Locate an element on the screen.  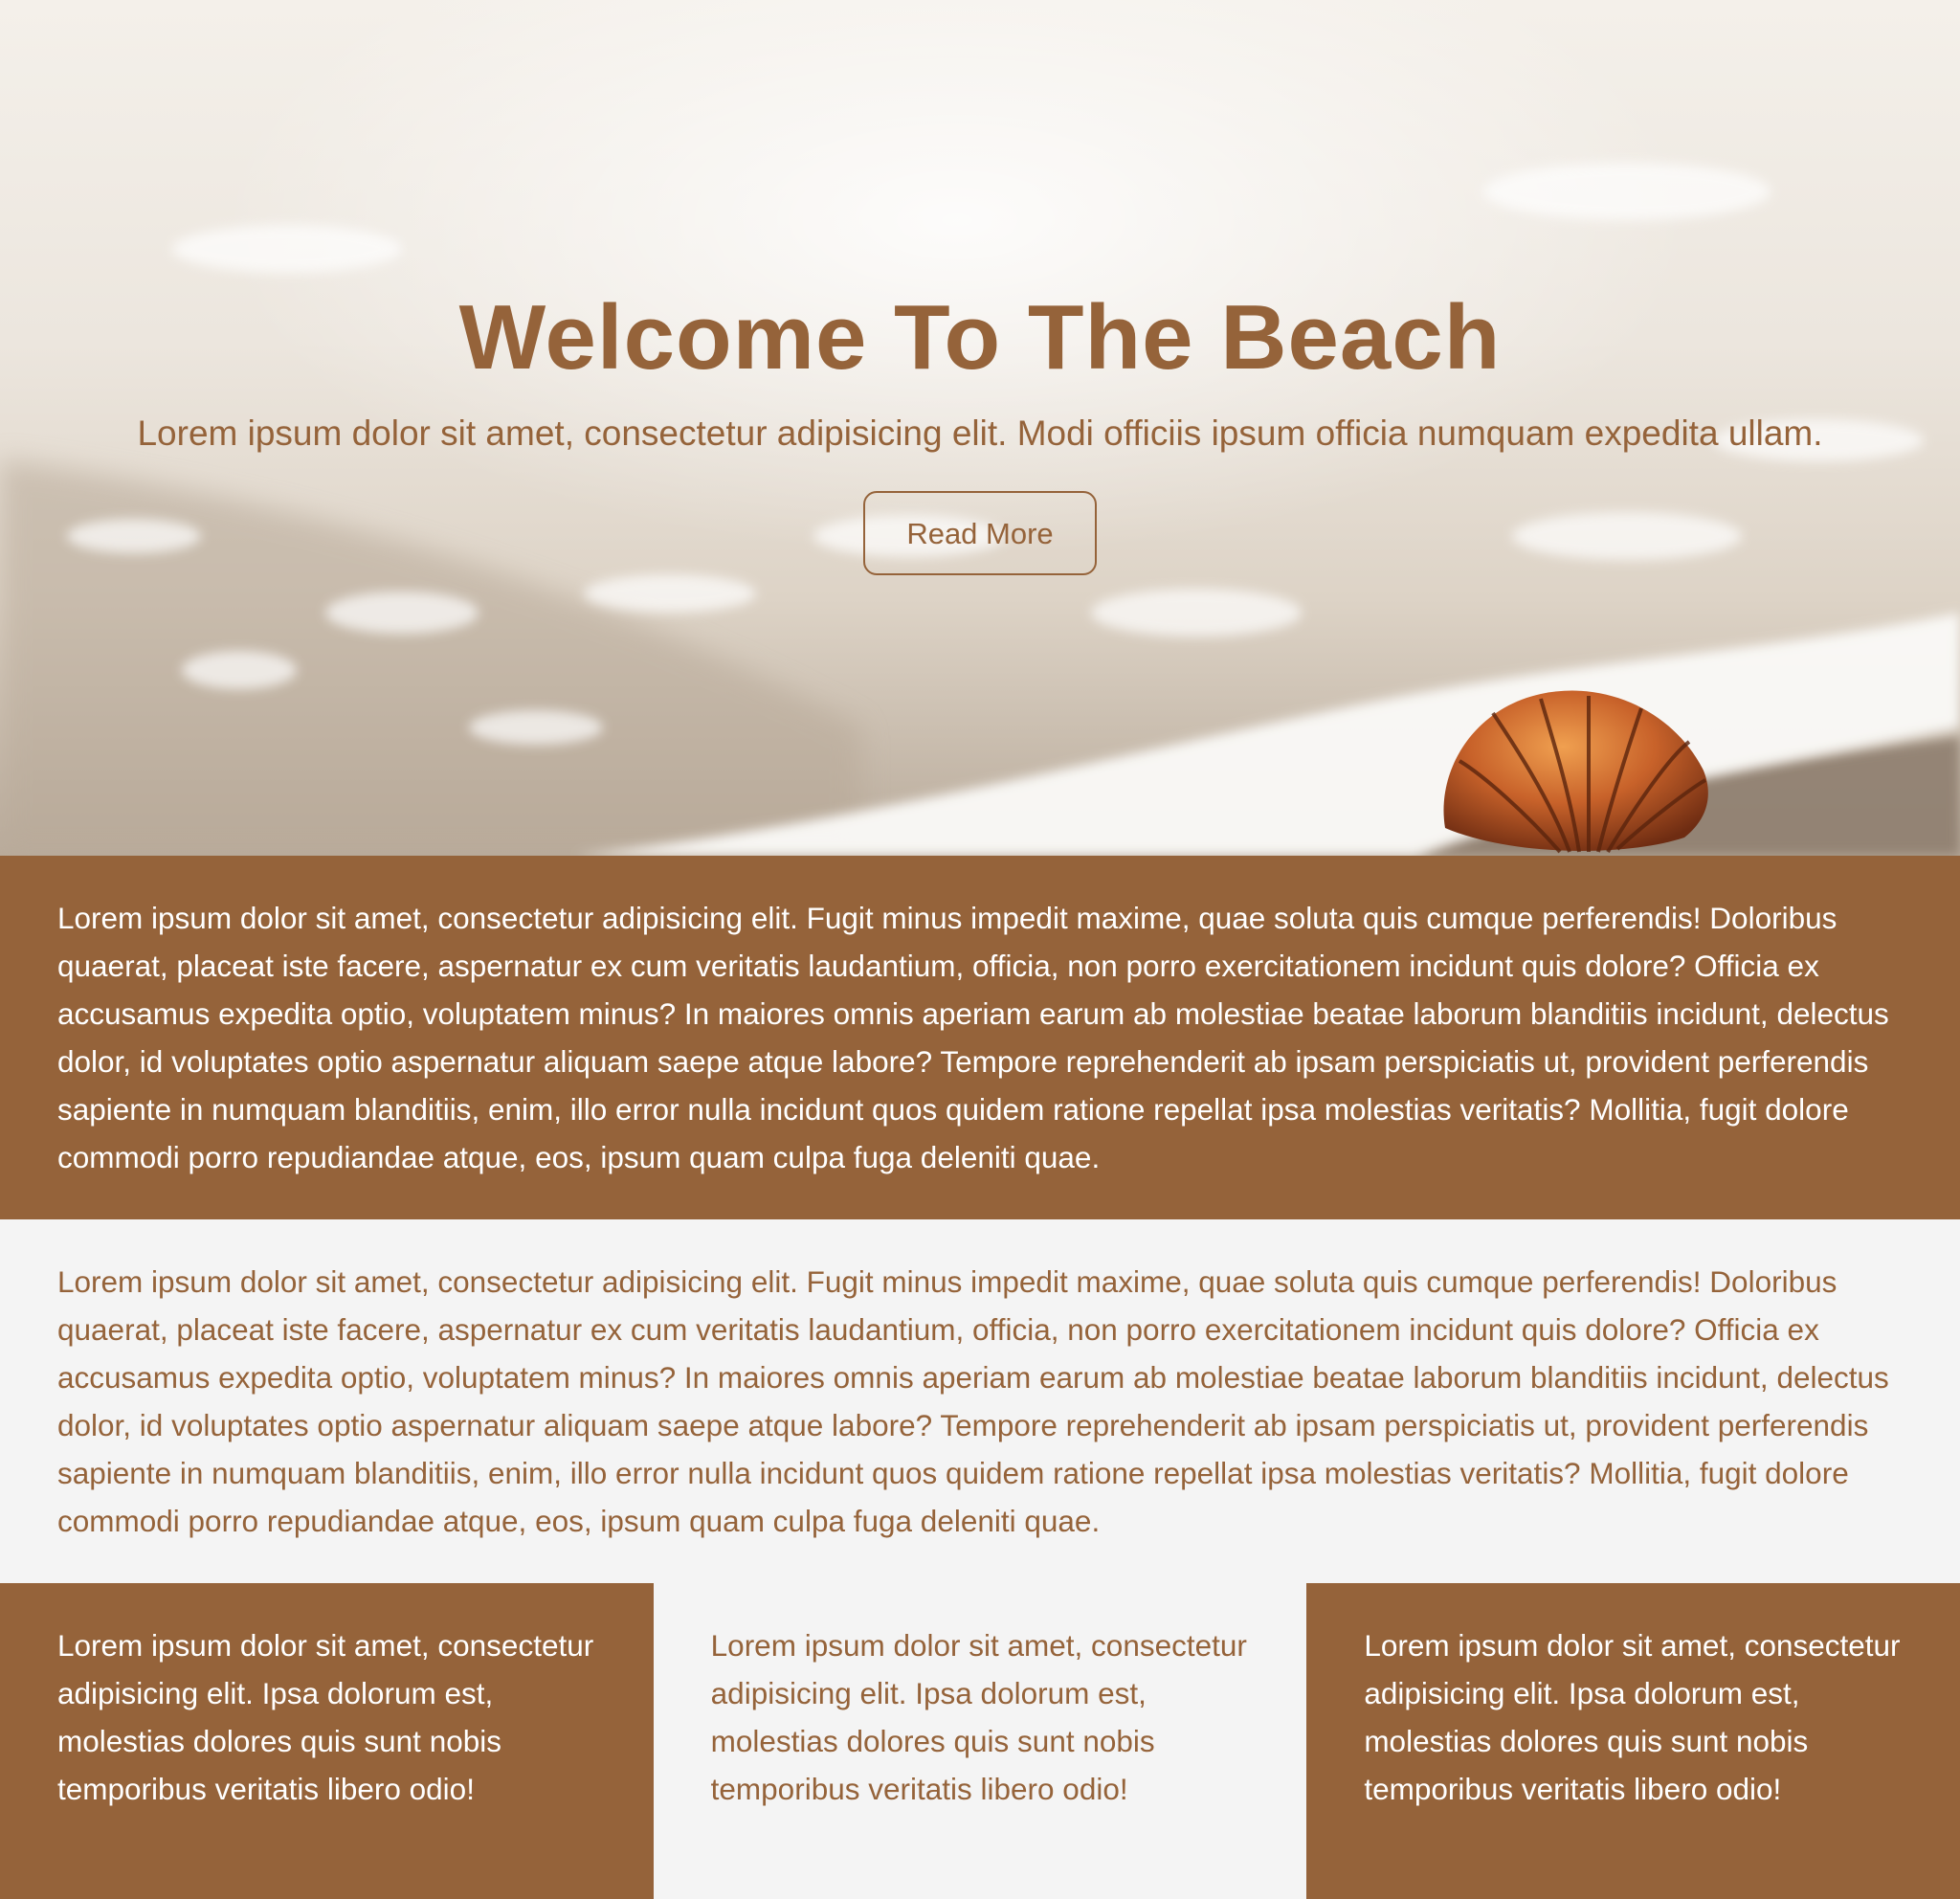
hero-title: Welcome To The Beach is located at coordinates (980, 337).